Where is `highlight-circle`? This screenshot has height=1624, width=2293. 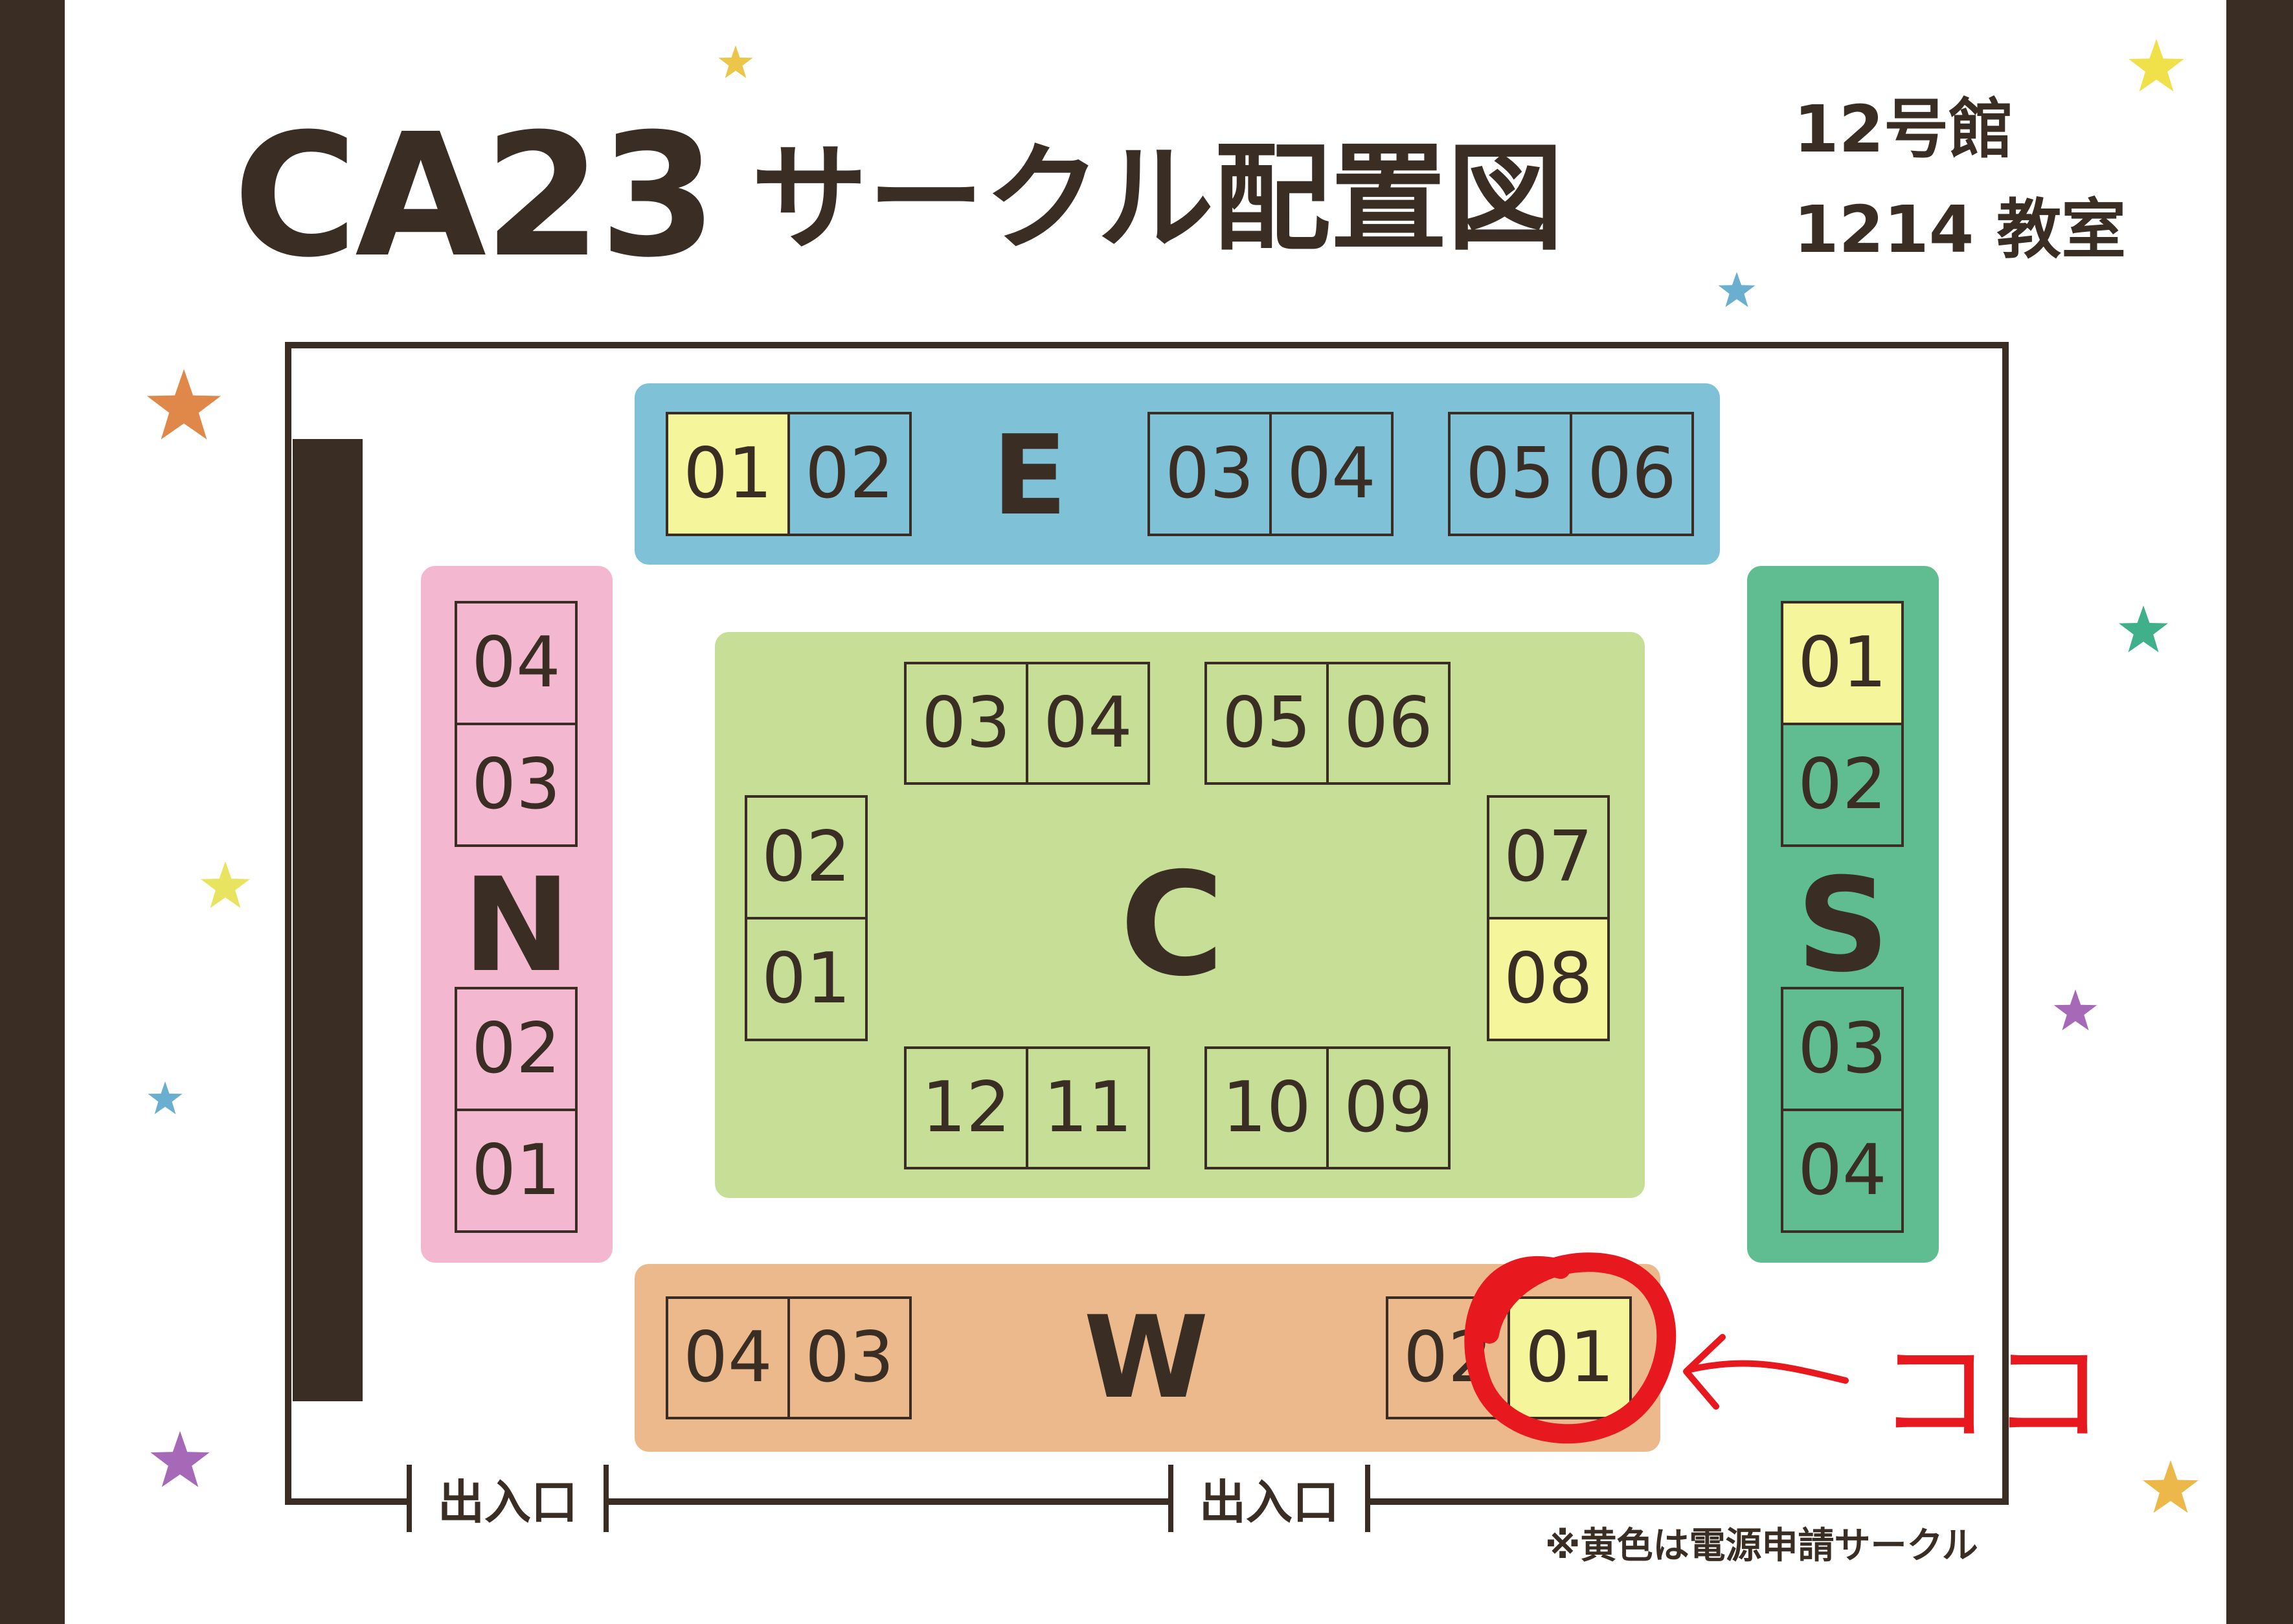 highlight-circle is located at coordinates (1570, 1348).